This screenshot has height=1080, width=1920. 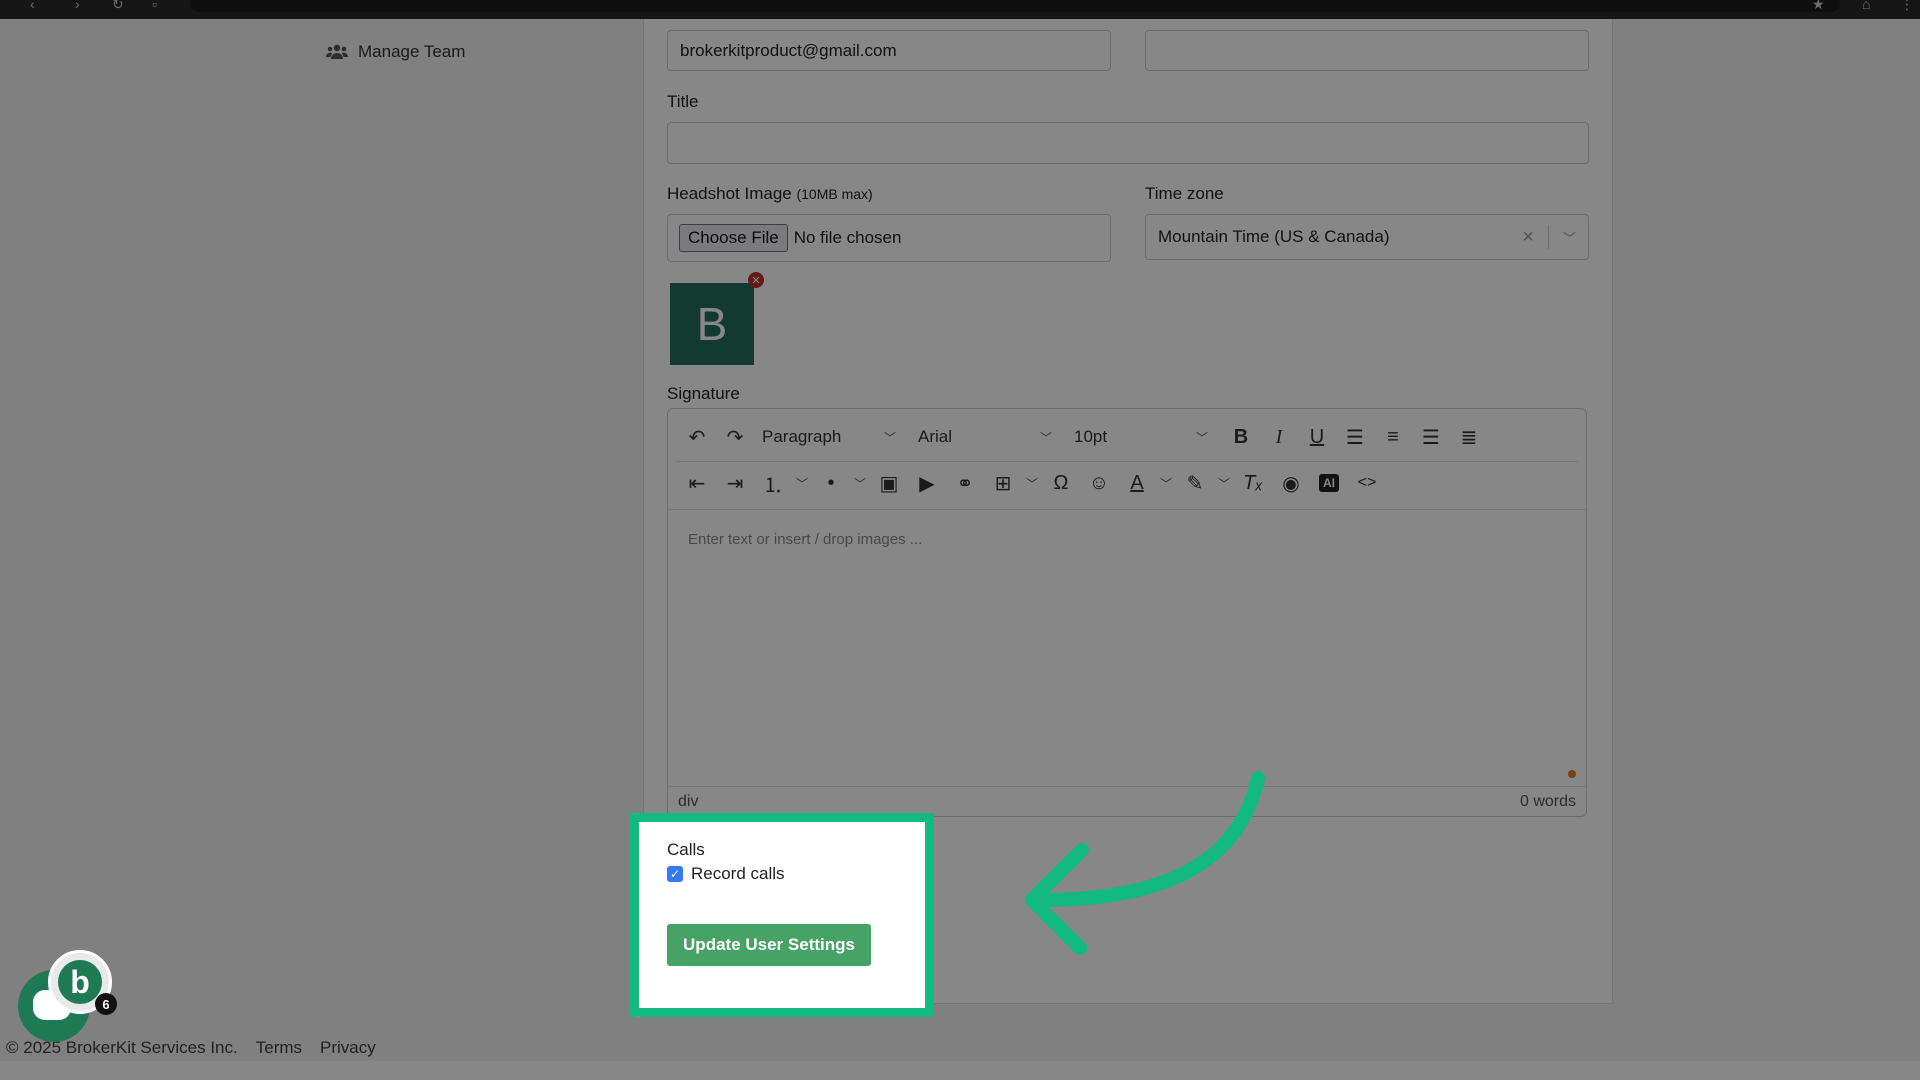 I want to click on curved-arrow-icon, so click(x=1145, y=863).